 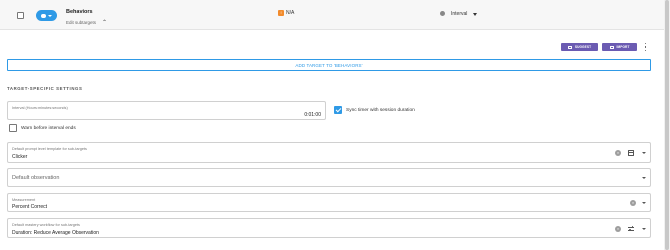 What do you see at coordinates (46, 225) in the screenshot?
I see `mastery-workflow-label: Default mastery workflow for sub-targets` at bounding box center [46, 225].